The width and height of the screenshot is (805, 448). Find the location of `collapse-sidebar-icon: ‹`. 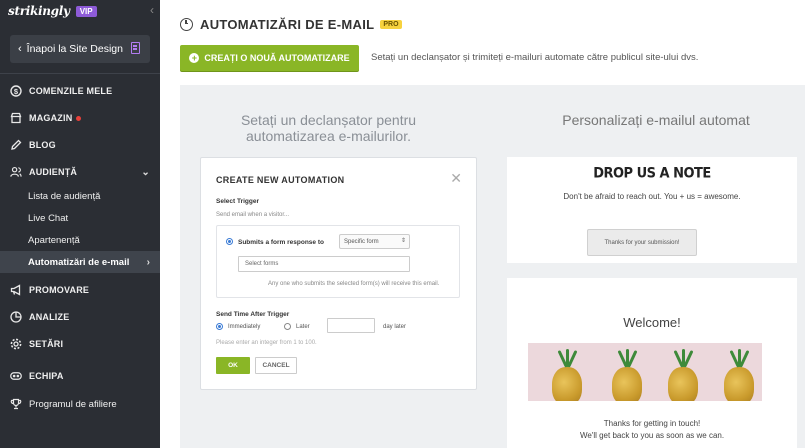

collapse-sidebar-icon: ‹ is located at coordinates (152, 10).